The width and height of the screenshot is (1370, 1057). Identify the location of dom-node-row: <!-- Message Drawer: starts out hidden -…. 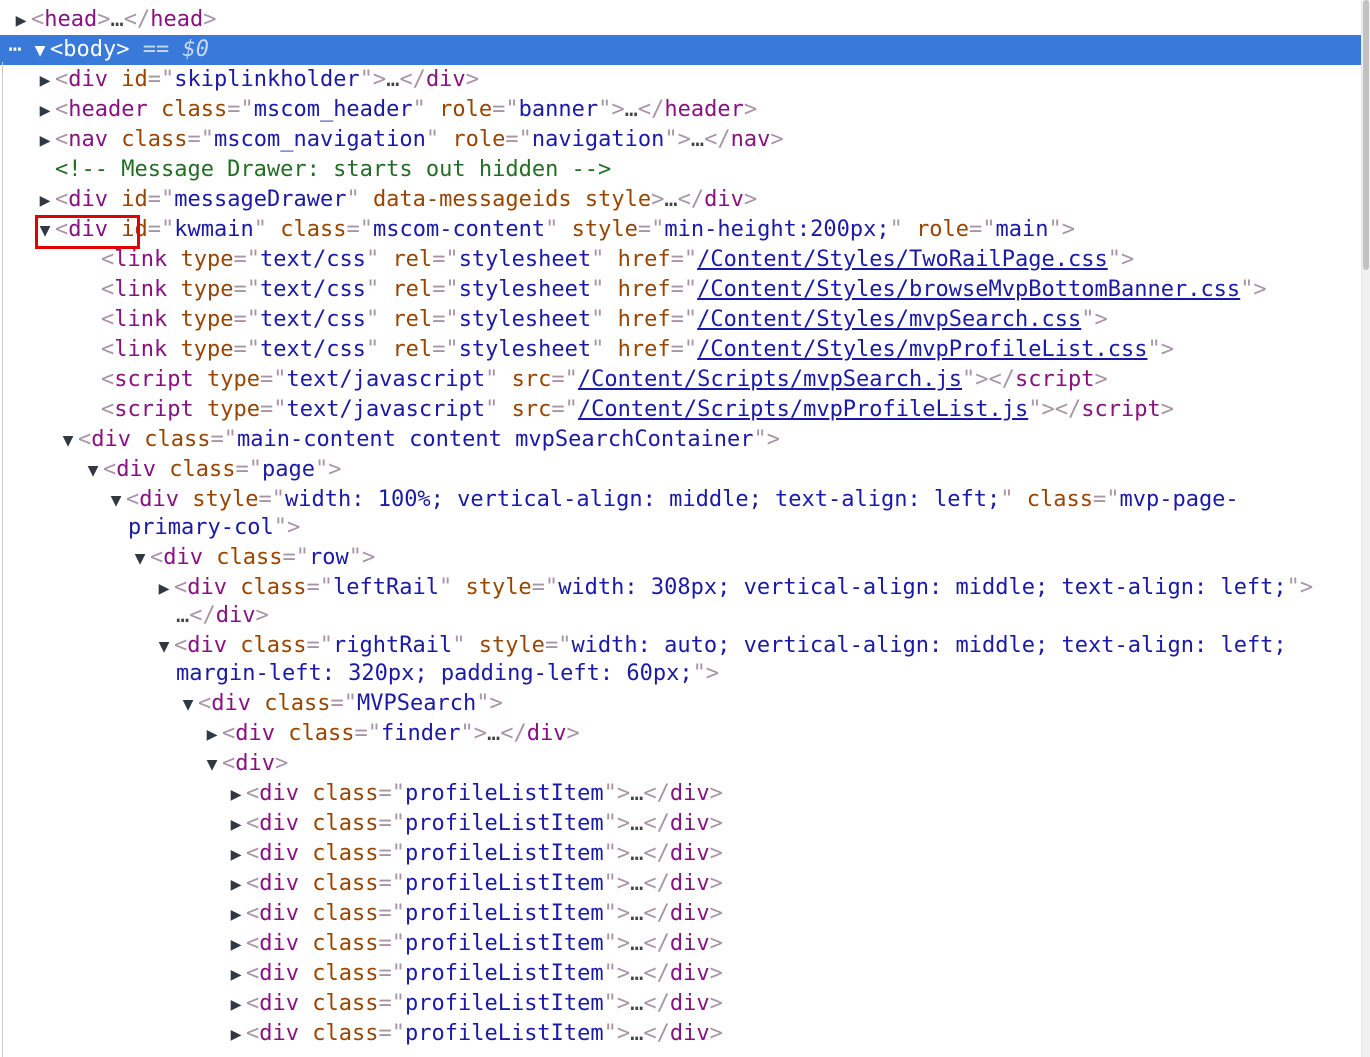
(681, 170).